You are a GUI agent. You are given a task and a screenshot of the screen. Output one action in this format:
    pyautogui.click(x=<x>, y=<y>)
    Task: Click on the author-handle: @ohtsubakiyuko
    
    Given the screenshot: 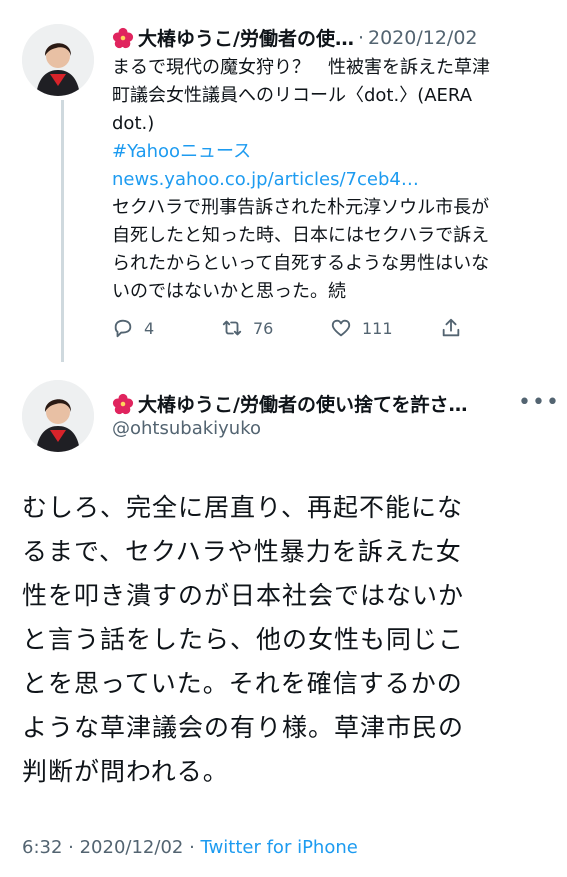 What is the action you would take?
    pyautogui.click(x=186, y=428)
    